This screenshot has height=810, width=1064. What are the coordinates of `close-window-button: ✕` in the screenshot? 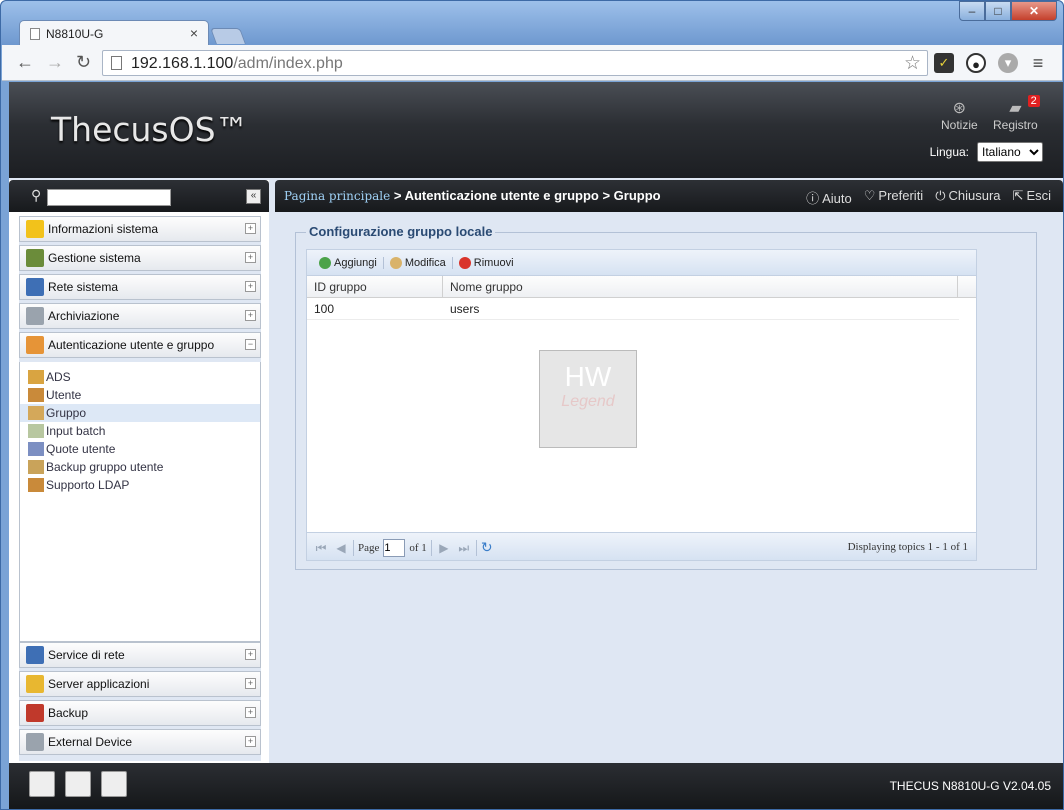 It's located at (1034, 11).